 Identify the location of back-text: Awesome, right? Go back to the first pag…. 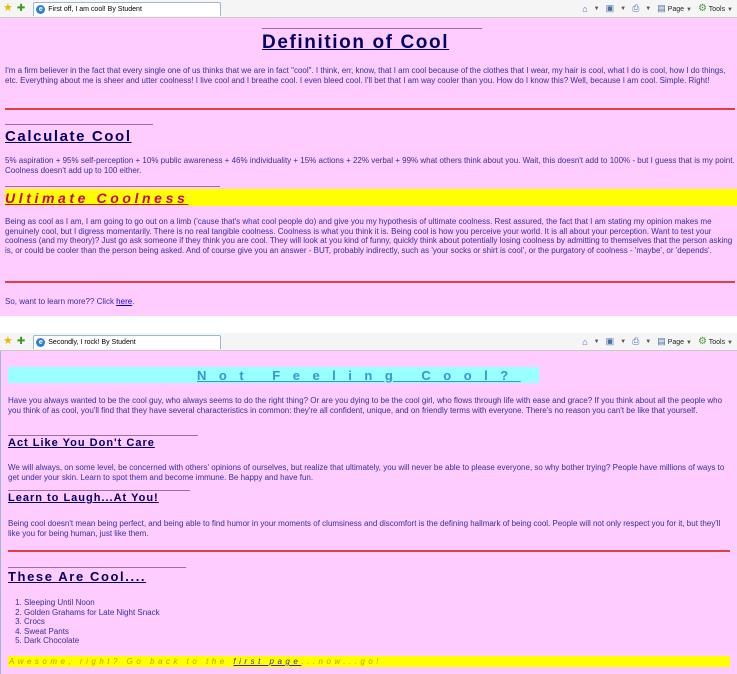
(196, 661).